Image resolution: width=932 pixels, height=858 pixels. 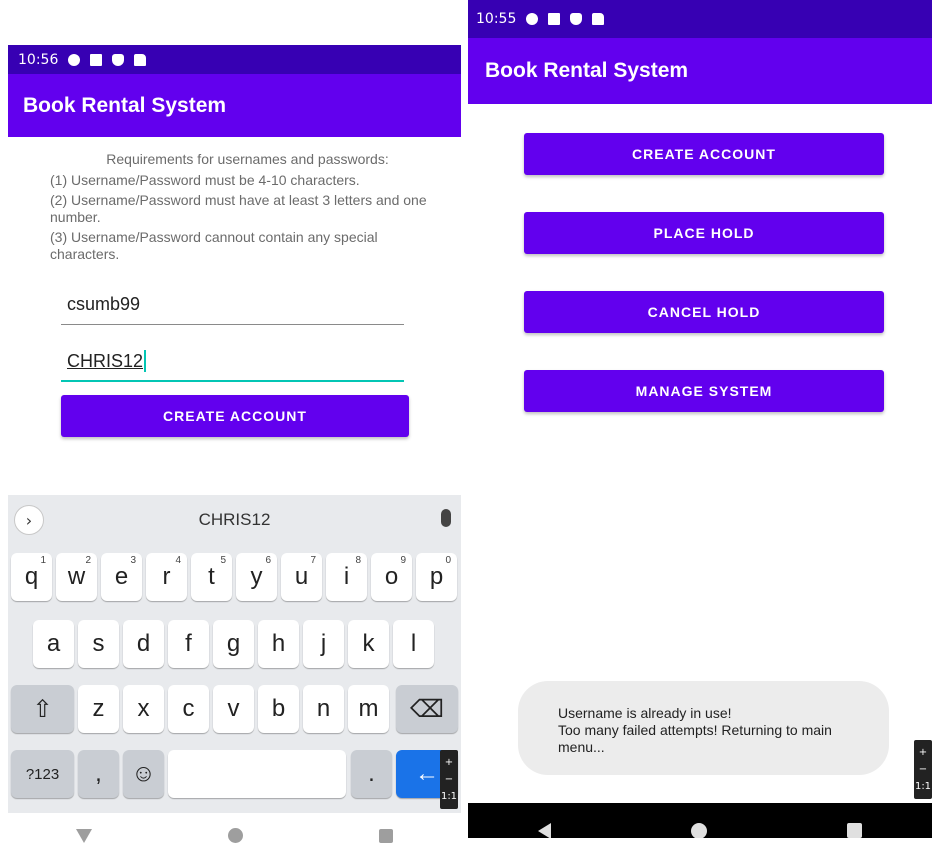 I want to click on key-v-label: v, so click(x=233, y=708).